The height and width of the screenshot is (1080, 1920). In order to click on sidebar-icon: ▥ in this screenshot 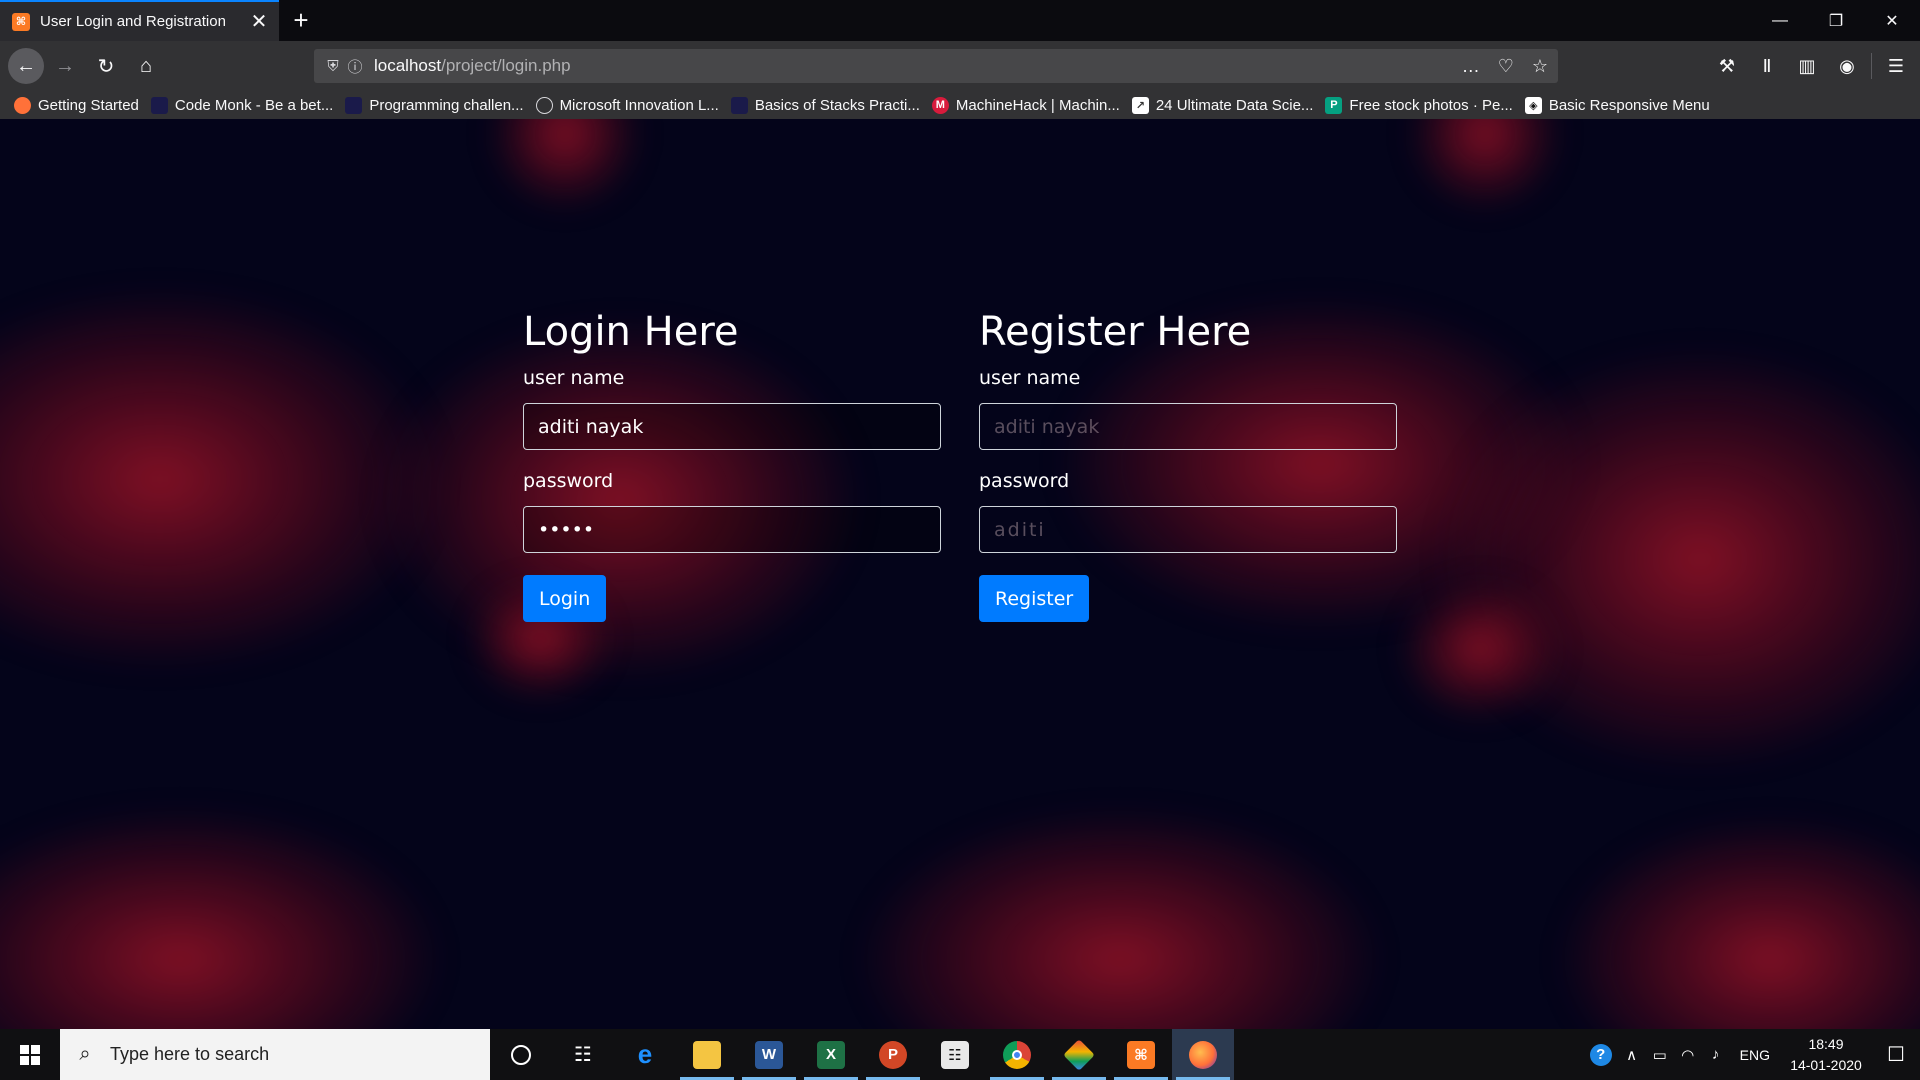, I will do `click(1807, 66)`.